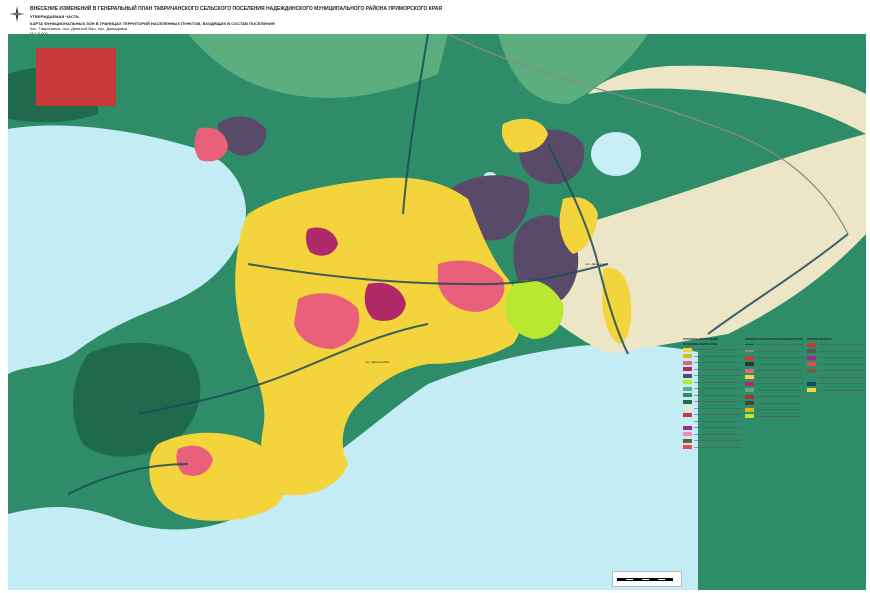 The image size is (870, 593). I want to click on lake-east, so click(616, 154).